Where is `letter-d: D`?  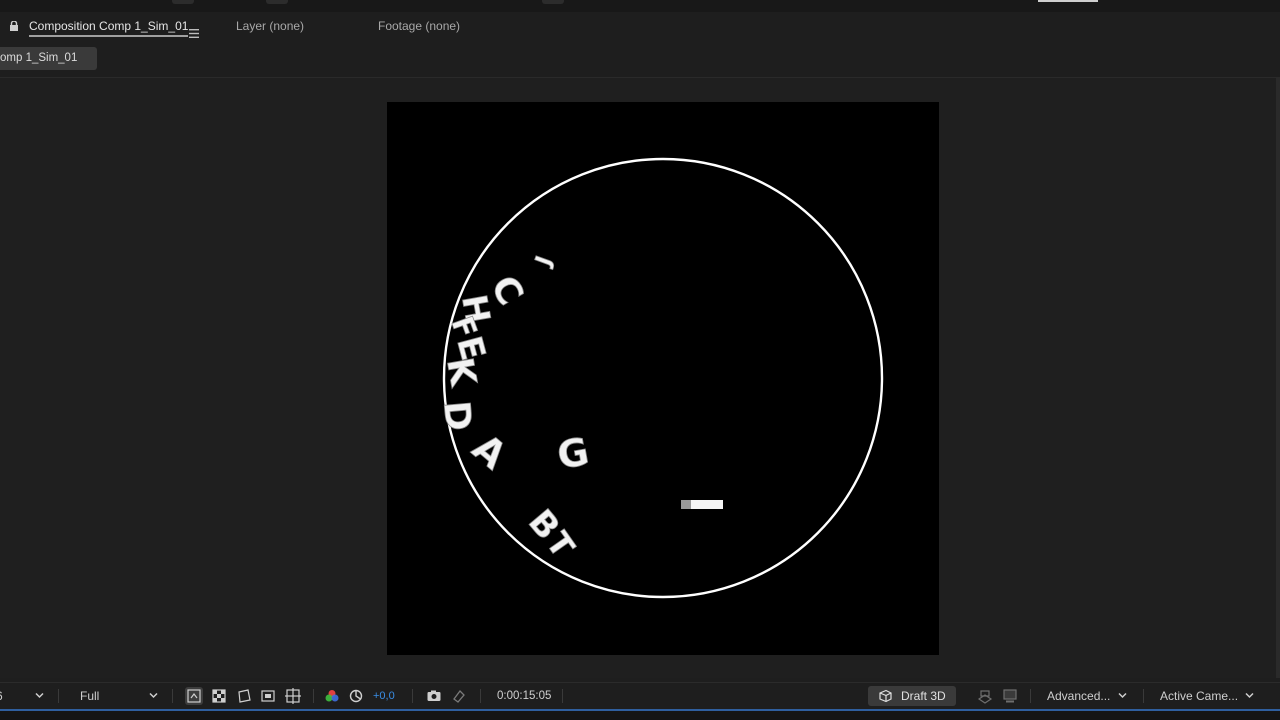
letter-d: D is located at coordinates (456, 415).